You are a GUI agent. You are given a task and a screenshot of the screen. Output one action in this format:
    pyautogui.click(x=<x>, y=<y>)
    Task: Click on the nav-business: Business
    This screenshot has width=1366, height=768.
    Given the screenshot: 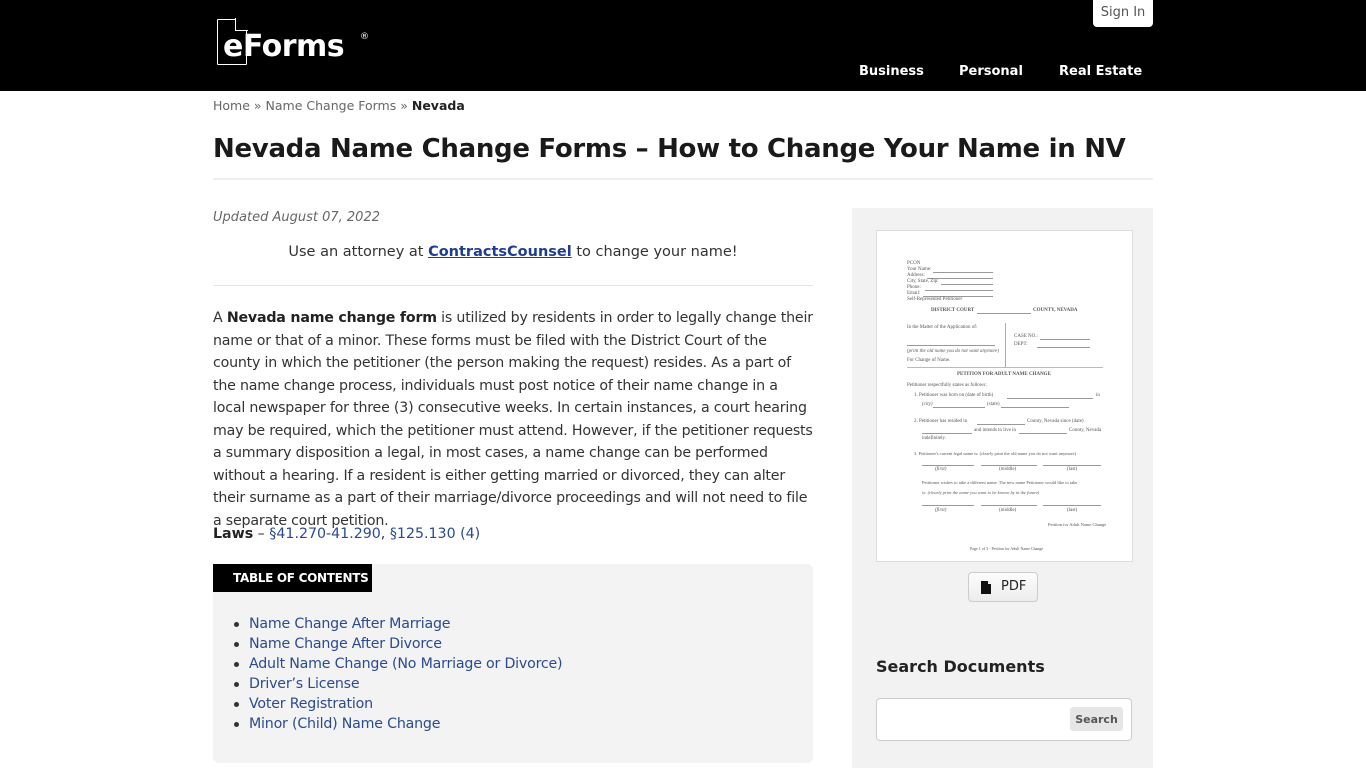 What is the action you would take?
    pyautogui.click(x=891, y=71)
    